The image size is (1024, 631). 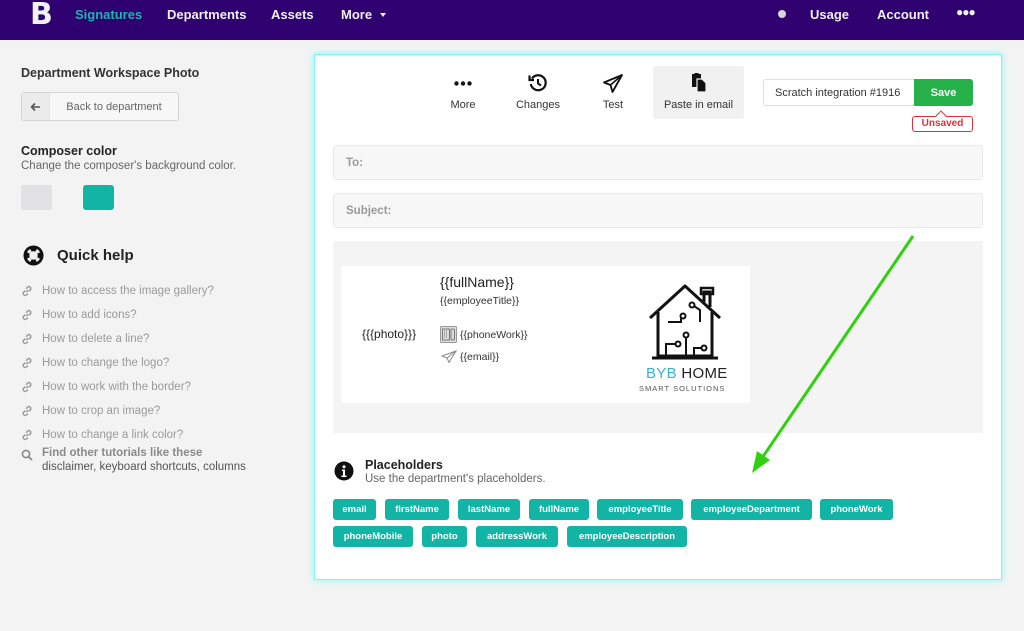 I want to click on nav-account: Account, so click(x=903, y=14).